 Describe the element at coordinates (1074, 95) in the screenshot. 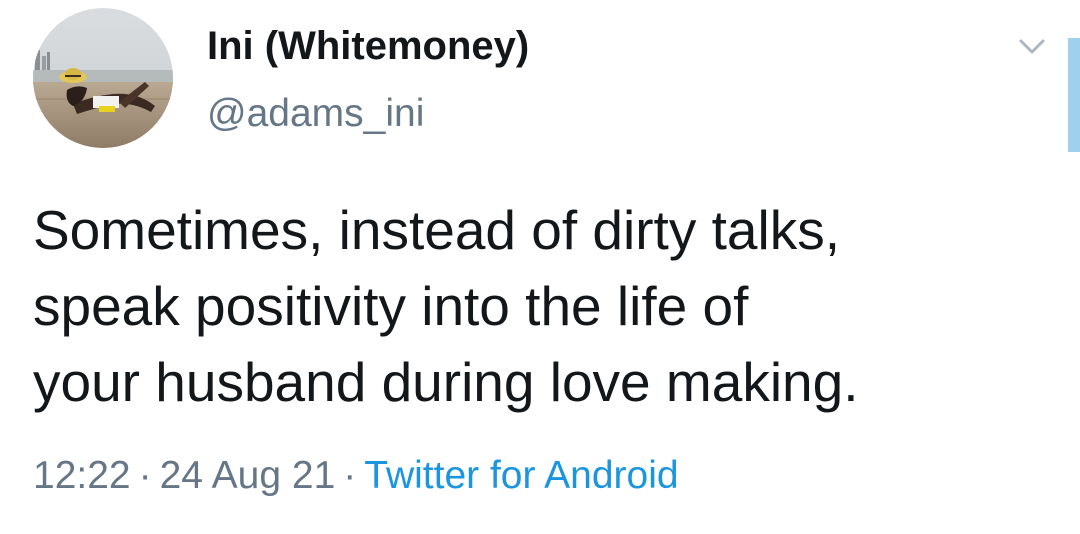

I see `scroll-indicator` at that location.